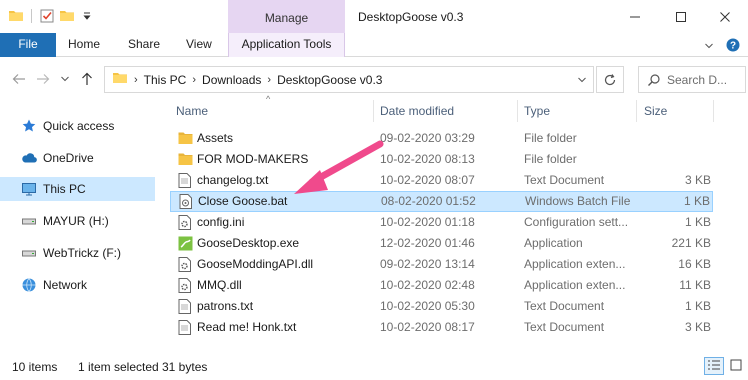 Image resolution: width=748 pixels, height=380 pixels. I want to click on file-date: 10-02-2020 08:07, so click(427, 180).